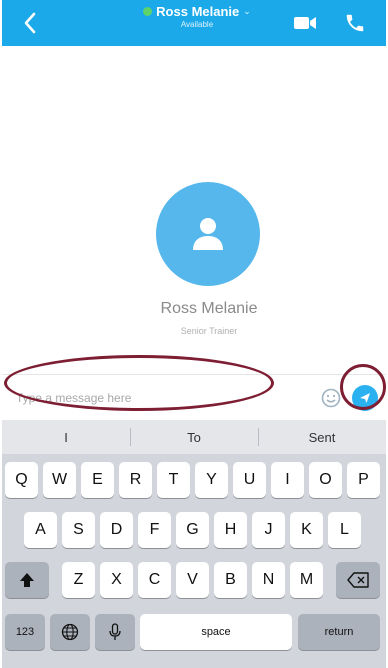  What do you see at coordinates (78, 530) in the screenshot?
I see `key-s: S` at bounding box center [78, 530].